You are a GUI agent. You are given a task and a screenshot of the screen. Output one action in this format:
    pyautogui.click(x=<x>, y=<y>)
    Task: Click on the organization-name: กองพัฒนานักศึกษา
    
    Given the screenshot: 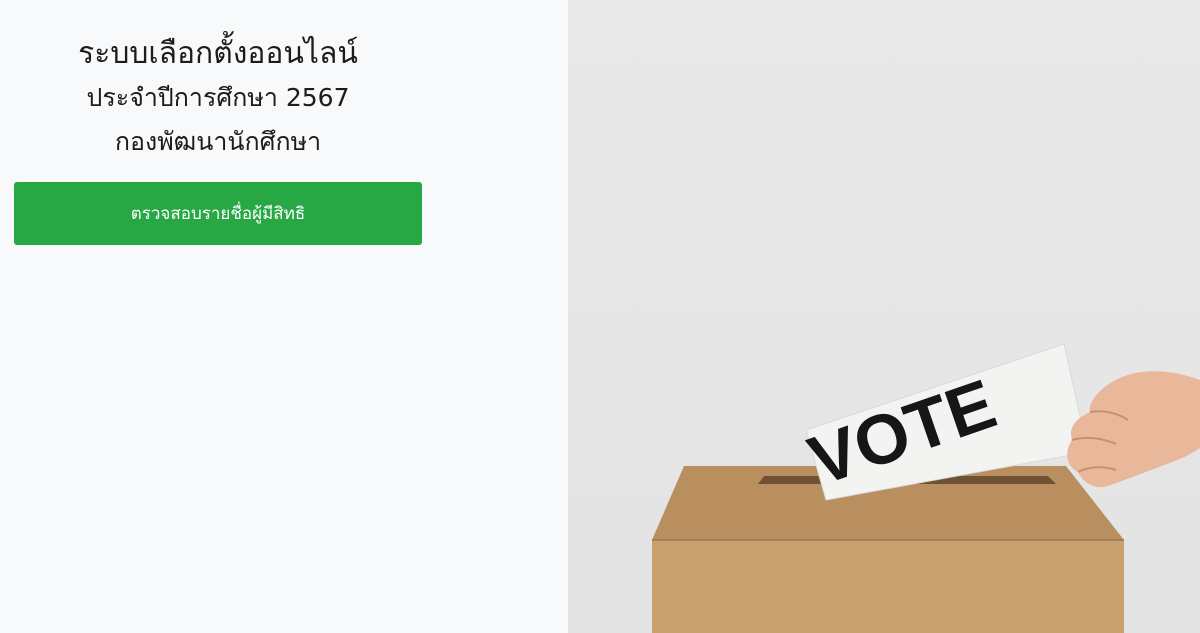 What is the action you would take?
    pyautogui.click(x=218, y=141)
    